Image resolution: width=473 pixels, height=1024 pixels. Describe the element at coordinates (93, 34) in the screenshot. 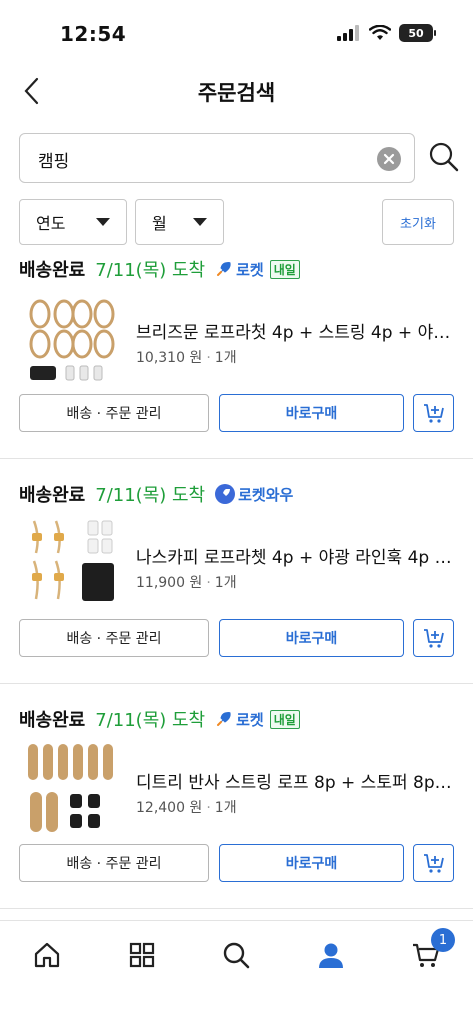

I see `status-time: 12:54` at that location.